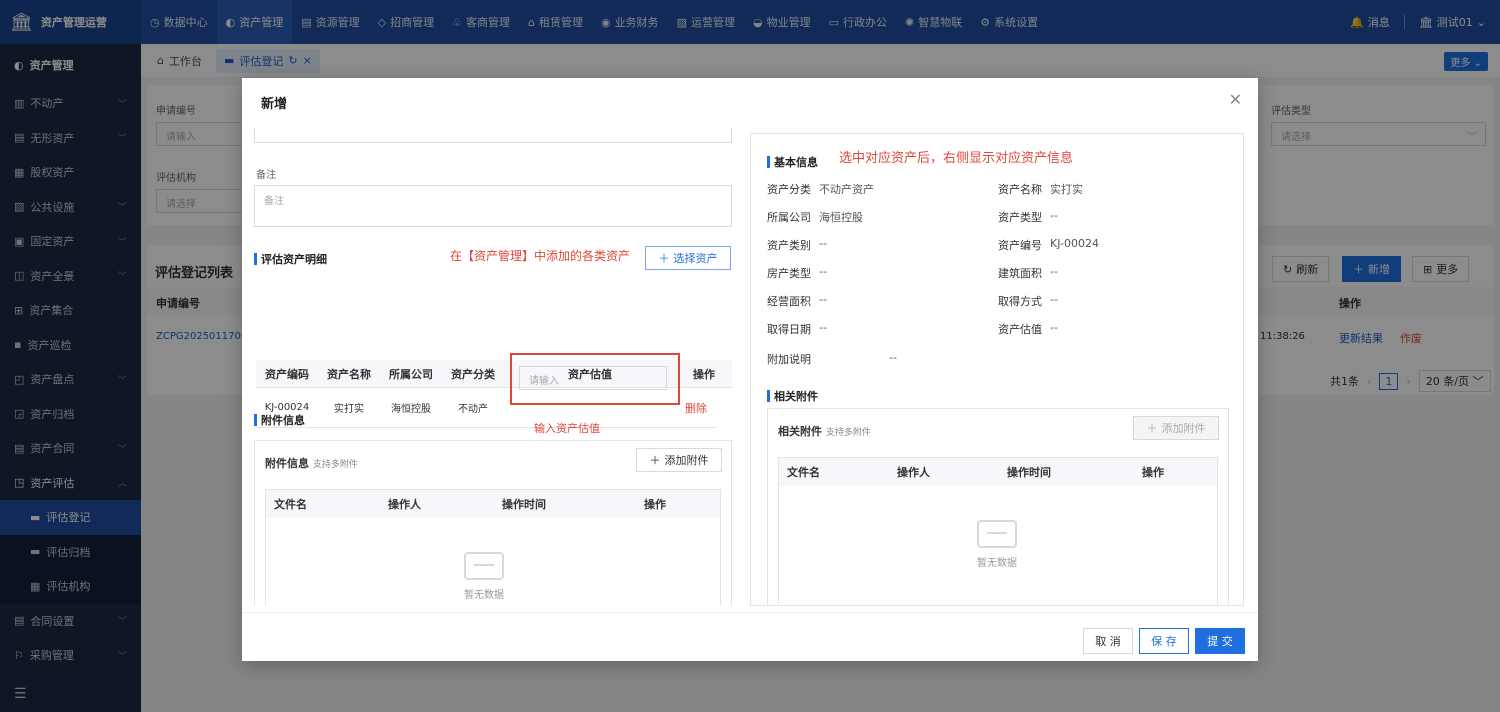  What do you see at coordinates (540, 256) in the screenshot?
I see `annotation-assets: 在【资产管理】中添加的各类资产` at bounding box center [540, 256].